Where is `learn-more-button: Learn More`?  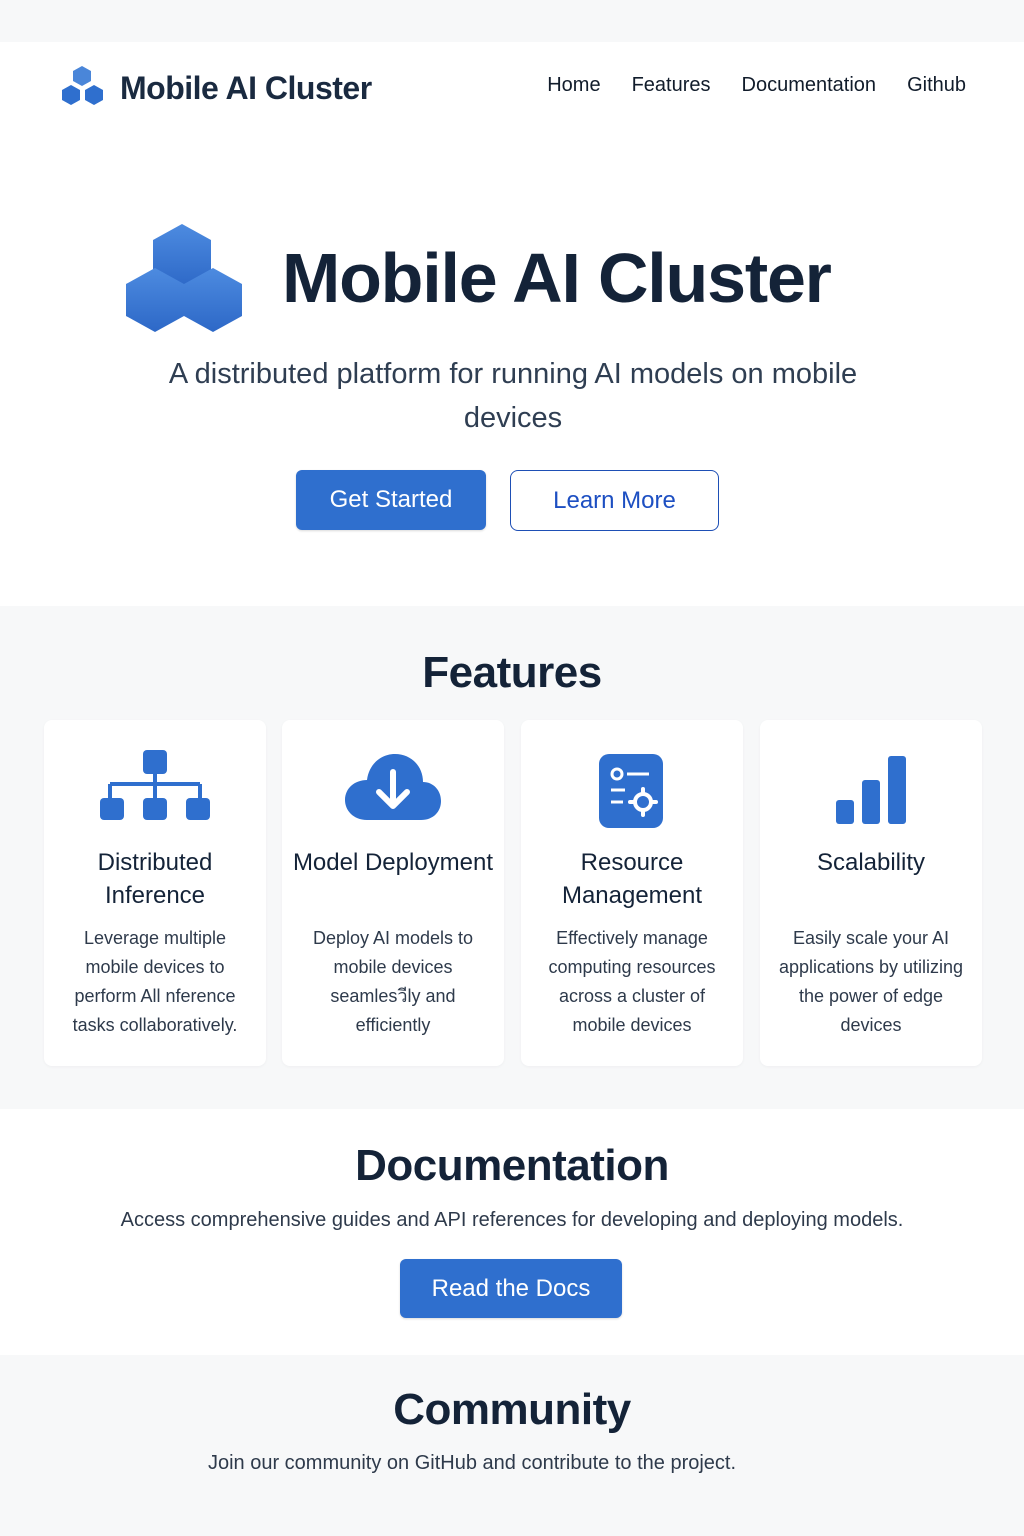
learn-more-button: Learn More is located at coordinates (614, 500).